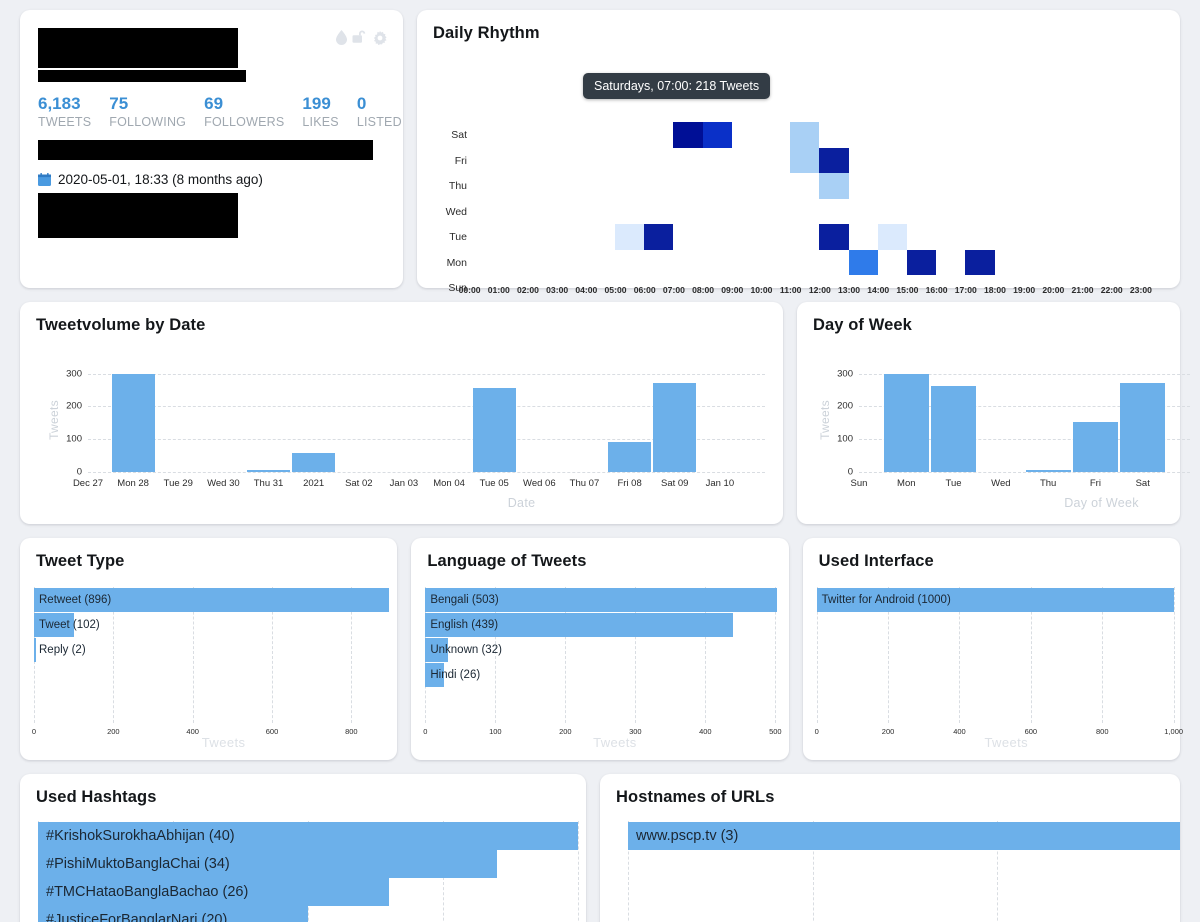 This screenshot has width=1200, height=922. Describe the element at coordinates (64, 112) in the screenshot. I see `stat-tweets: 6,183 TWEETS` at that location.